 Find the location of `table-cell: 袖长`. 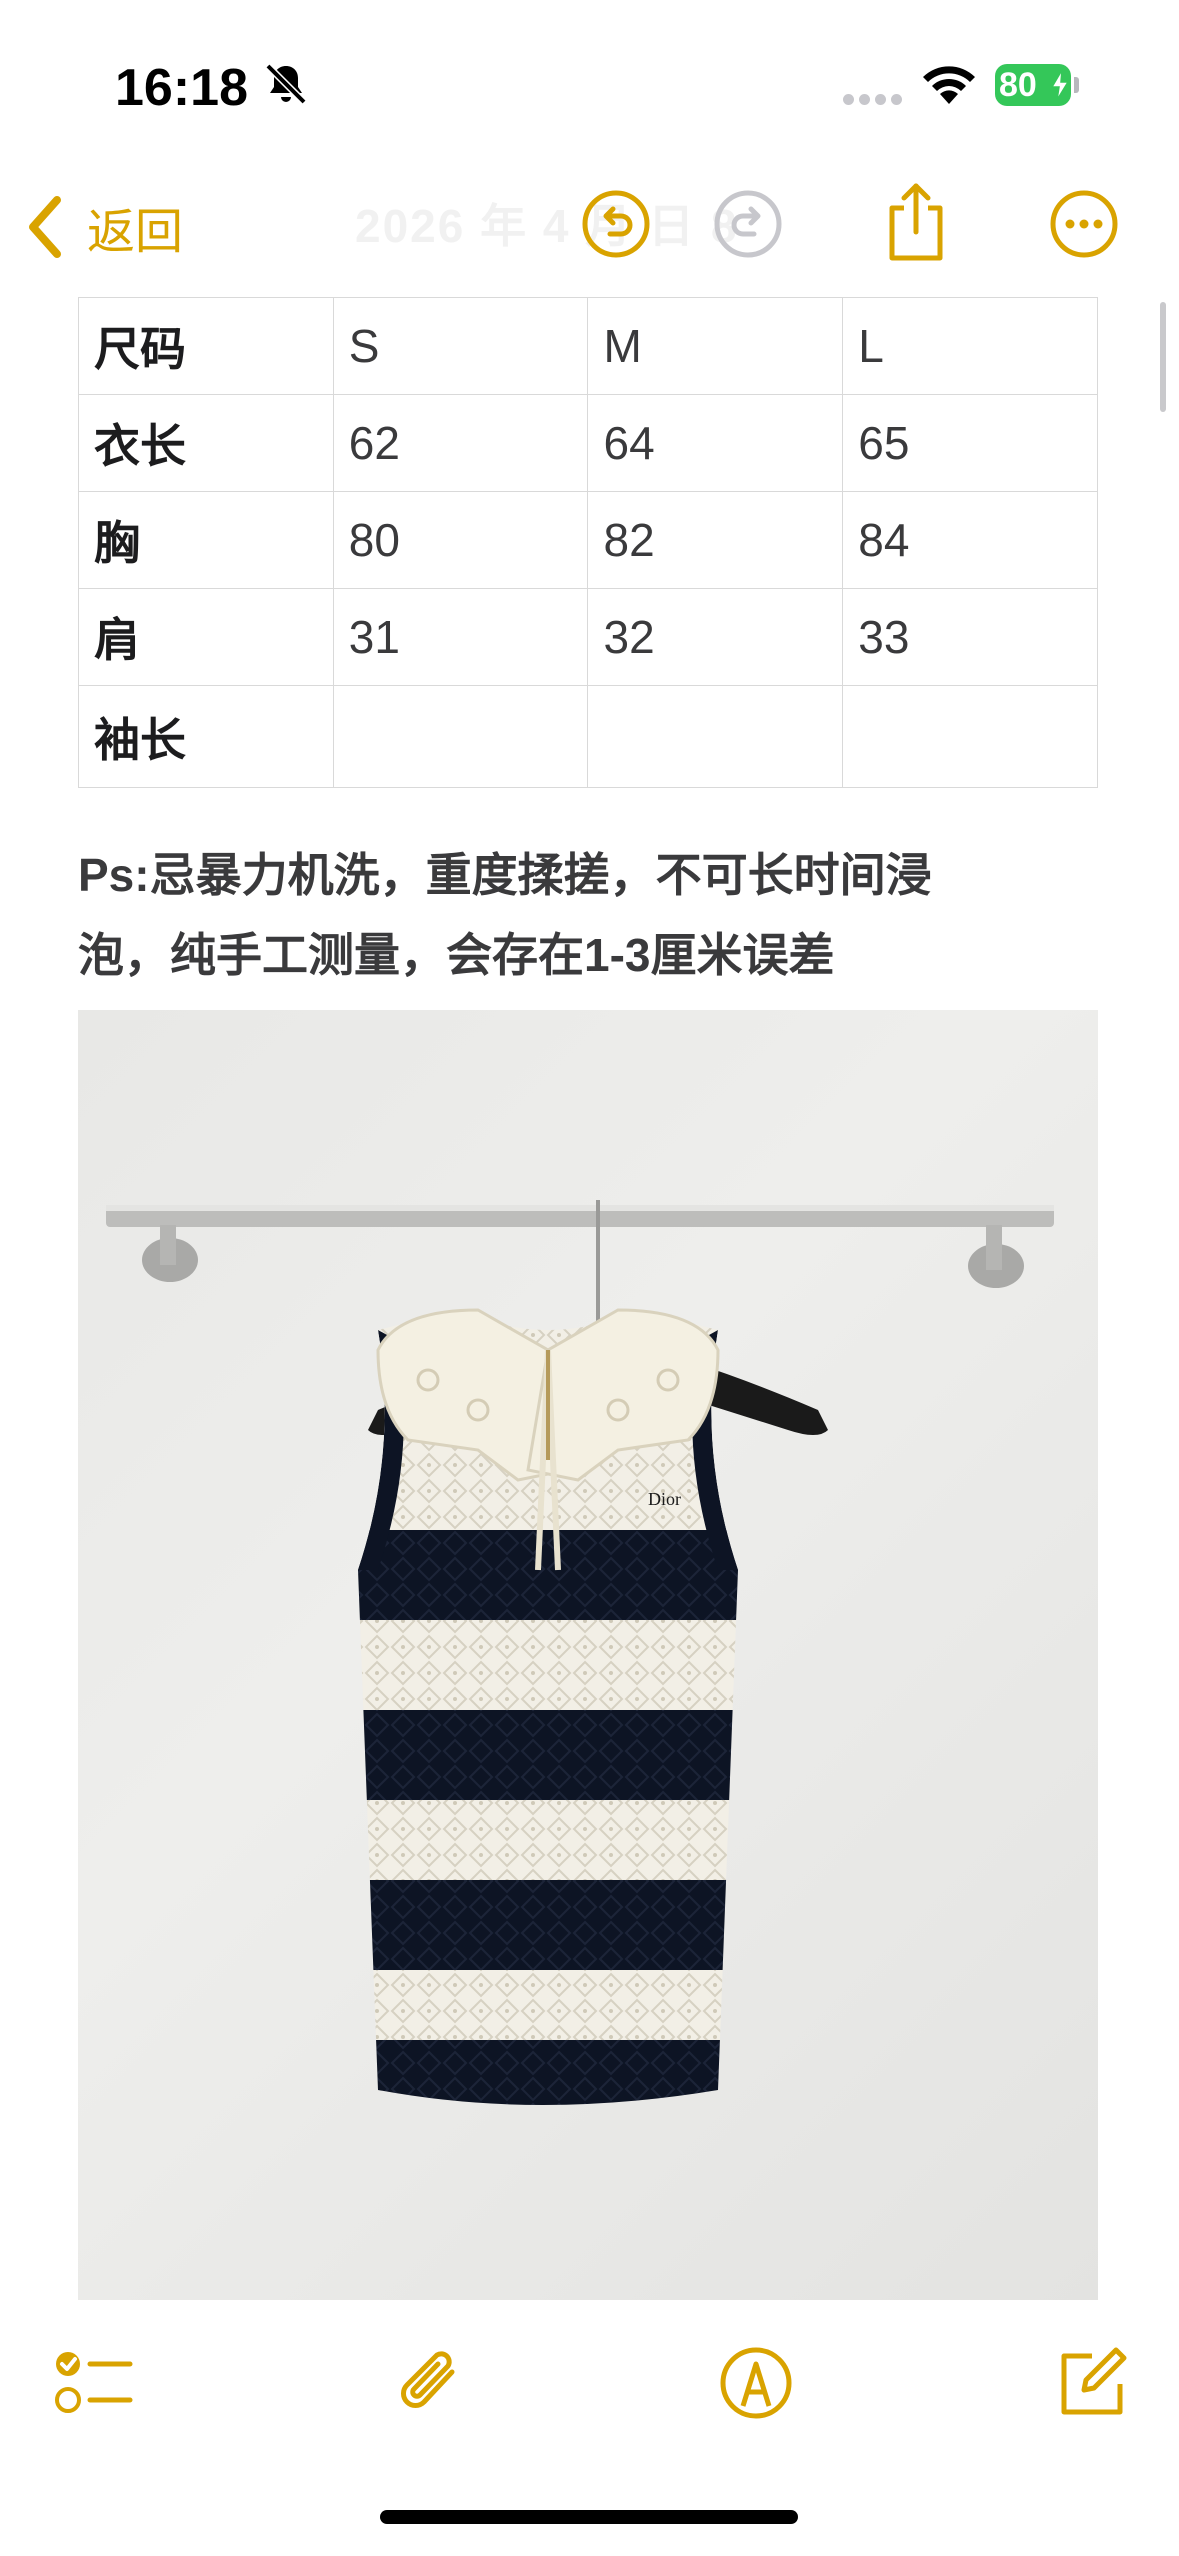

table-cell: 袖长 is located at coordinates (206, 736).